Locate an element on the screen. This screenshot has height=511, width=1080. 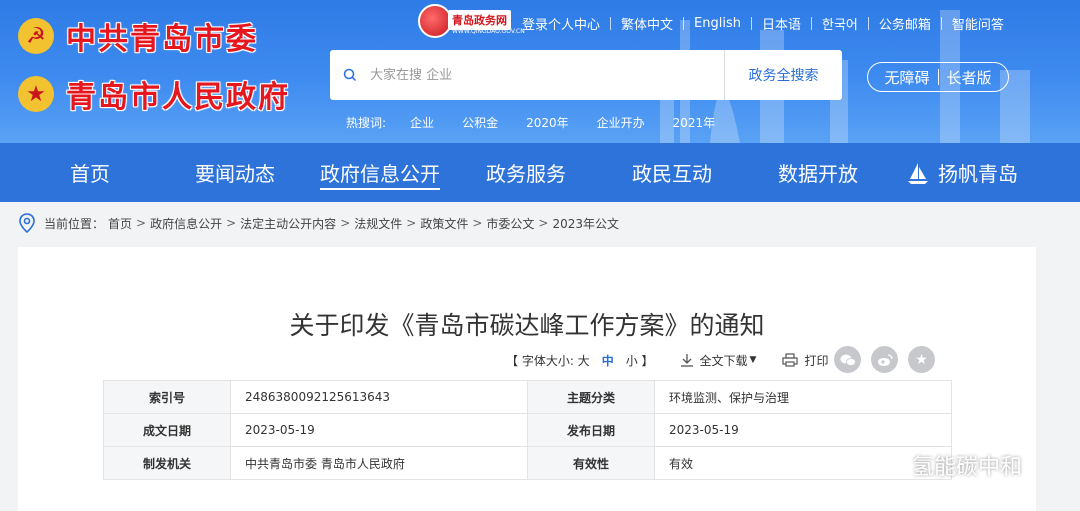
party-logo: ☭ 中共青岛市委 is located at coordinates (138, 36).